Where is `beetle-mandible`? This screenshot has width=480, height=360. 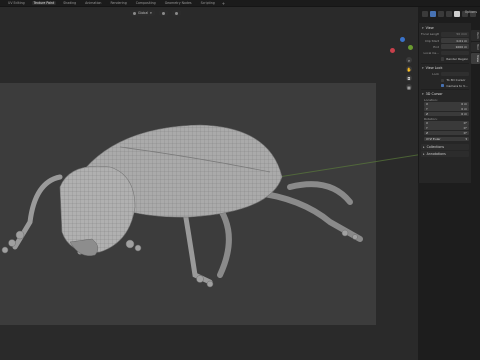 beetle-mandible is located at coordinates (84, 247).